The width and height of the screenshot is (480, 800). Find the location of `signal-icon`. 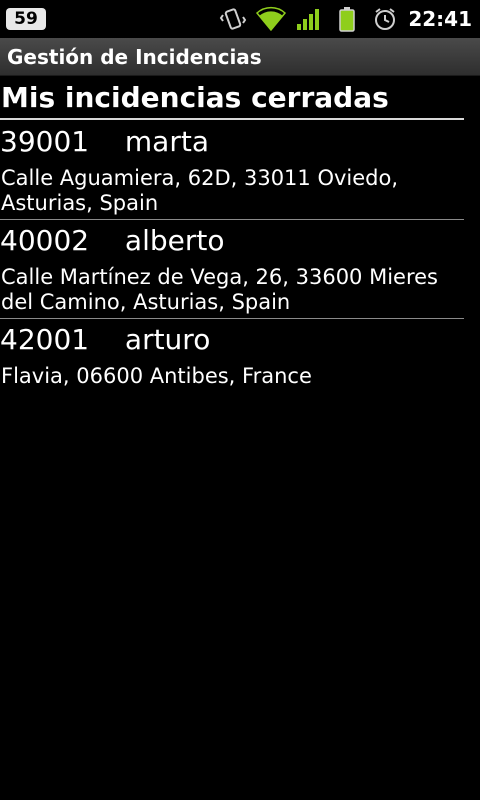

signal-icon is located at coordinates (309, 19).